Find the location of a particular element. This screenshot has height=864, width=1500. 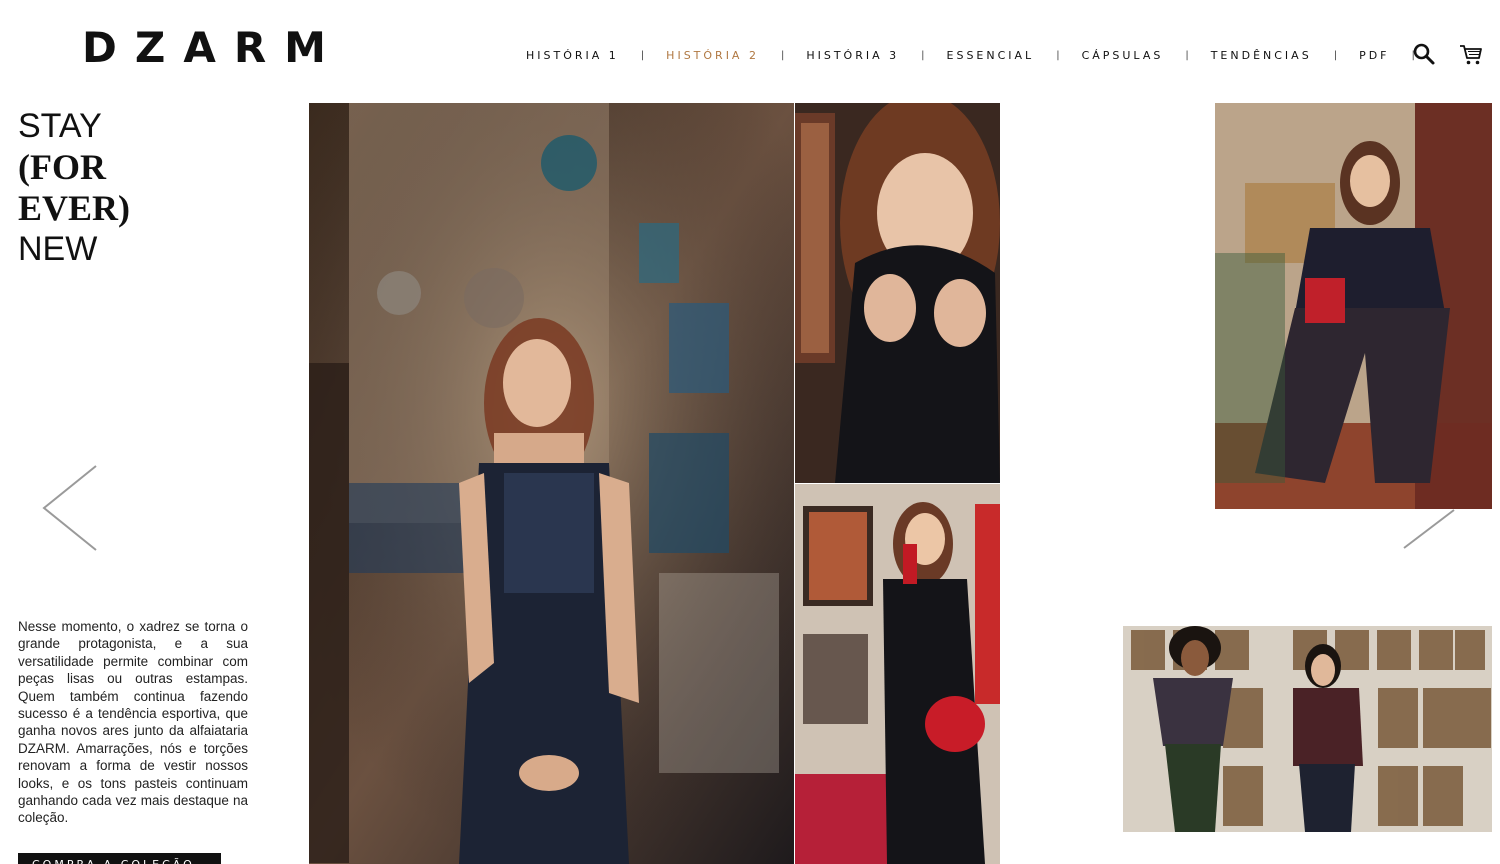

nav-item-historia-2: HISTÓRIA 2 is located at coordinates (712, 55).